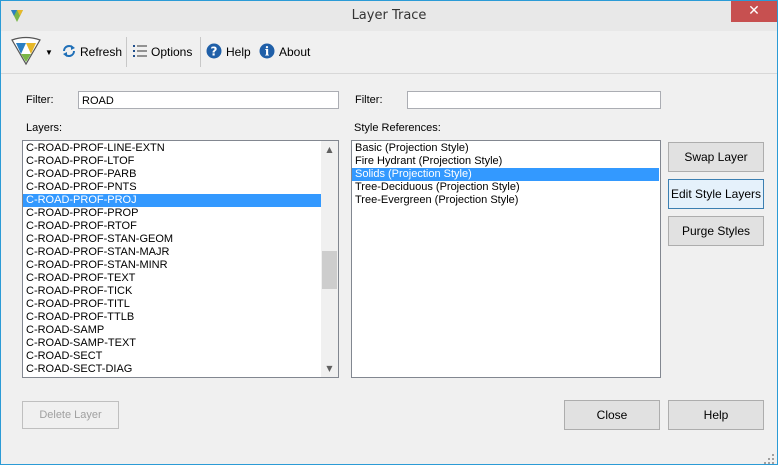 This screenshot has height=469, width=778. I want to click on list-item: C-ROAD-PROF-STAN-GEOM, so click(172, 239).